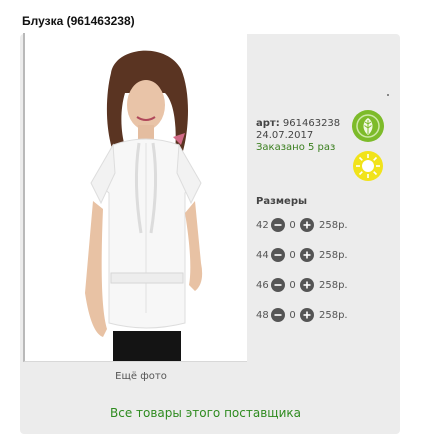 This screenshot has width=440, height=434. Describe the element at coordinates (368, 126) in the screenshot. I see `leaf-icon` at that location.